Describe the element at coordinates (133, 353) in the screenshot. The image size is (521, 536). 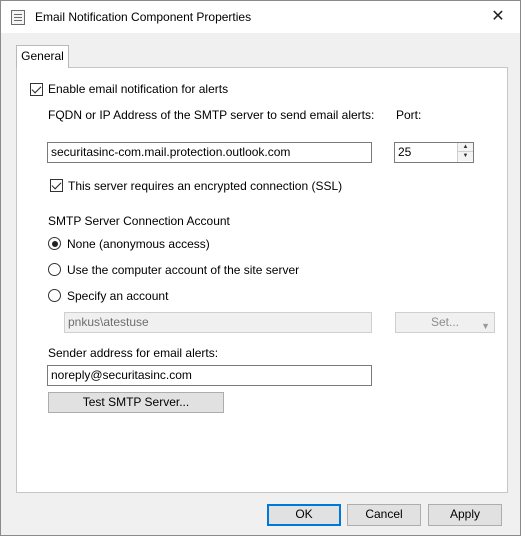
I see `sender-address-label: Sender address for email alerts:` at that location.